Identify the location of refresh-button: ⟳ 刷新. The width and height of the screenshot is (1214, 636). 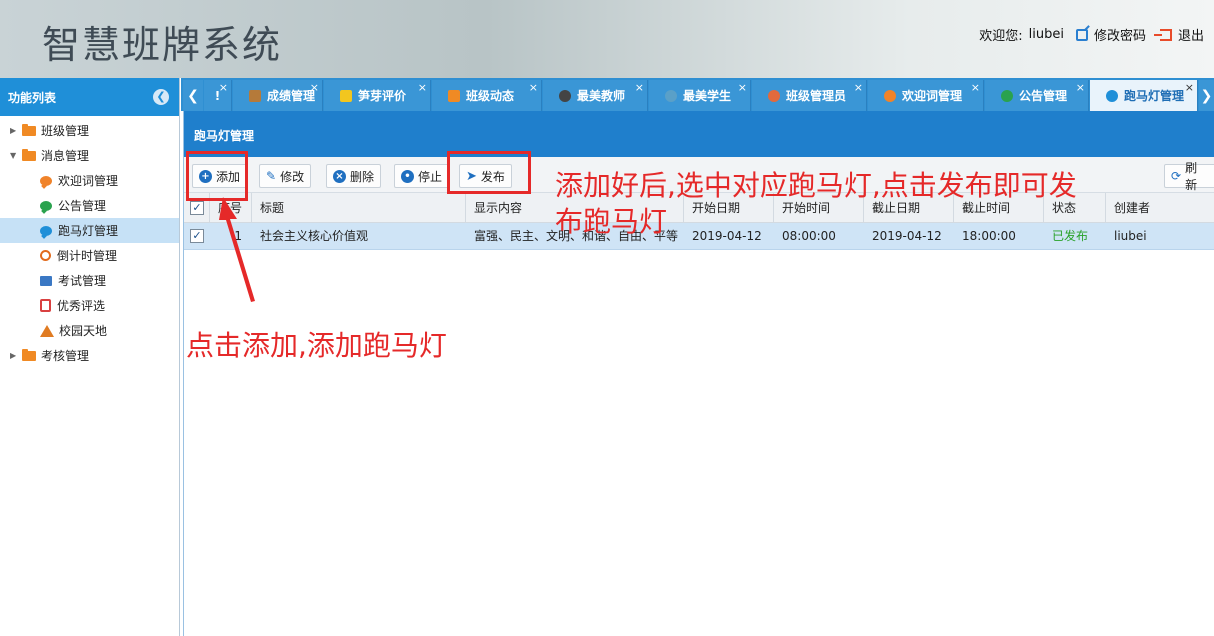
(1189, 176).